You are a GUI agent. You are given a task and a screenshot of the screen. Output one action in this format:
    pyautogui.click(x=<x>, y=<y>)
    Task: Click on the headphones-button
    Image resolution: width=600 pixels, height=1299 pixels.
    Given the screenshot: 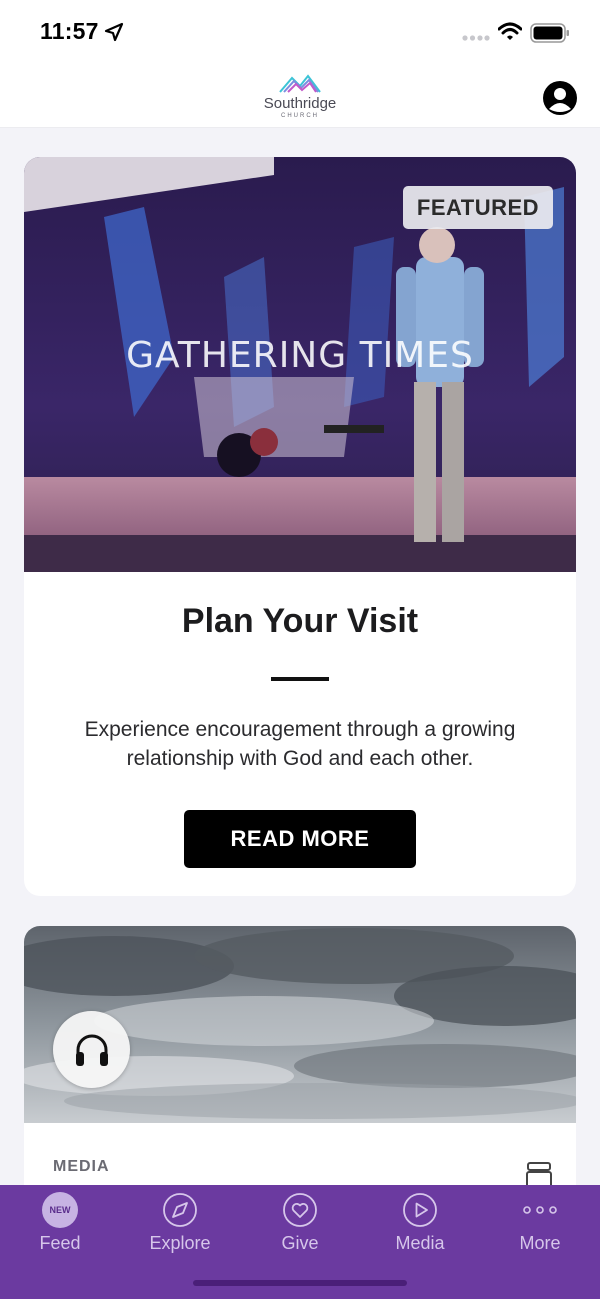 What is the action you would take?
    pyautogui.click(x=91, y=1049)
    